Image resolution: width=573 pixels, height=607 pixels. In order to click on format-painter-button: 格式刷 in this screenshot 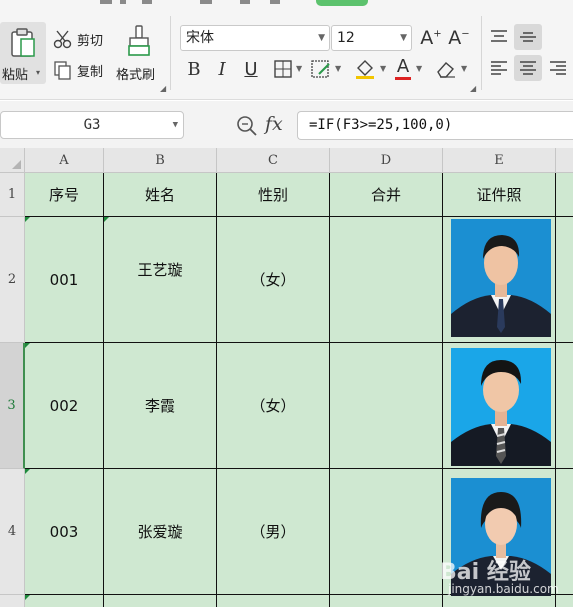, I will do `click(139, 55)`.